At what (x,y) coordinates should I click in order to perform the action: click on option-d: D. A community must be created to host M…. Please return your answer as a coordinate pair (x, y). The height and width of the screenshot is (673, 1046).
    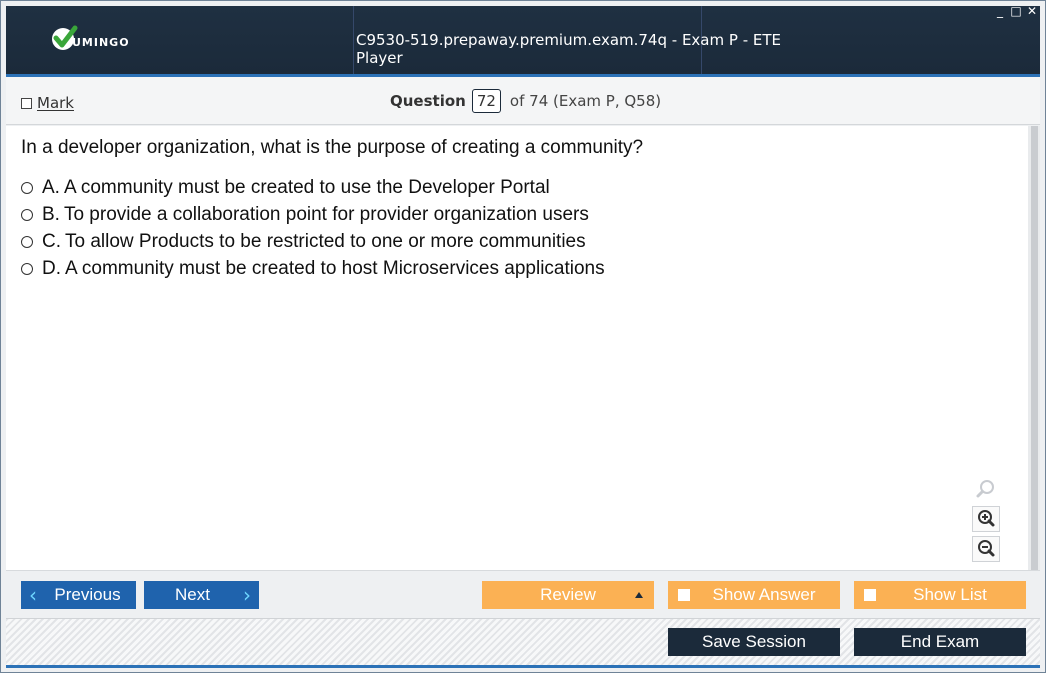
    Looking at the image, I should click on (313, 268).